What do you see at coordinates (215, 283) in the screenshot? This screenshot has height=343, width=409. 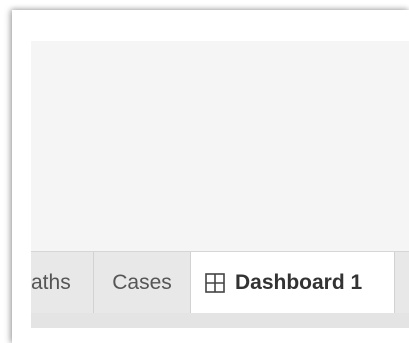 I see `dashboard-grid-icon` at bounding box center [215, 283].